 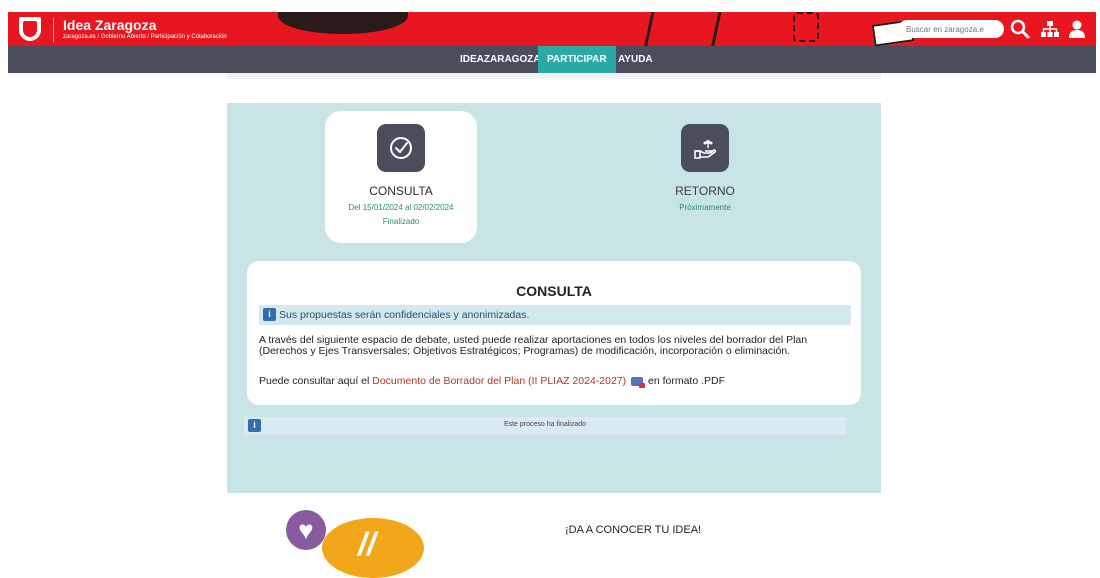 What do you see at coordinates (306, 530) in the screenshot?
I see `heart-icon: ♥` at bounding box center [306, 530].